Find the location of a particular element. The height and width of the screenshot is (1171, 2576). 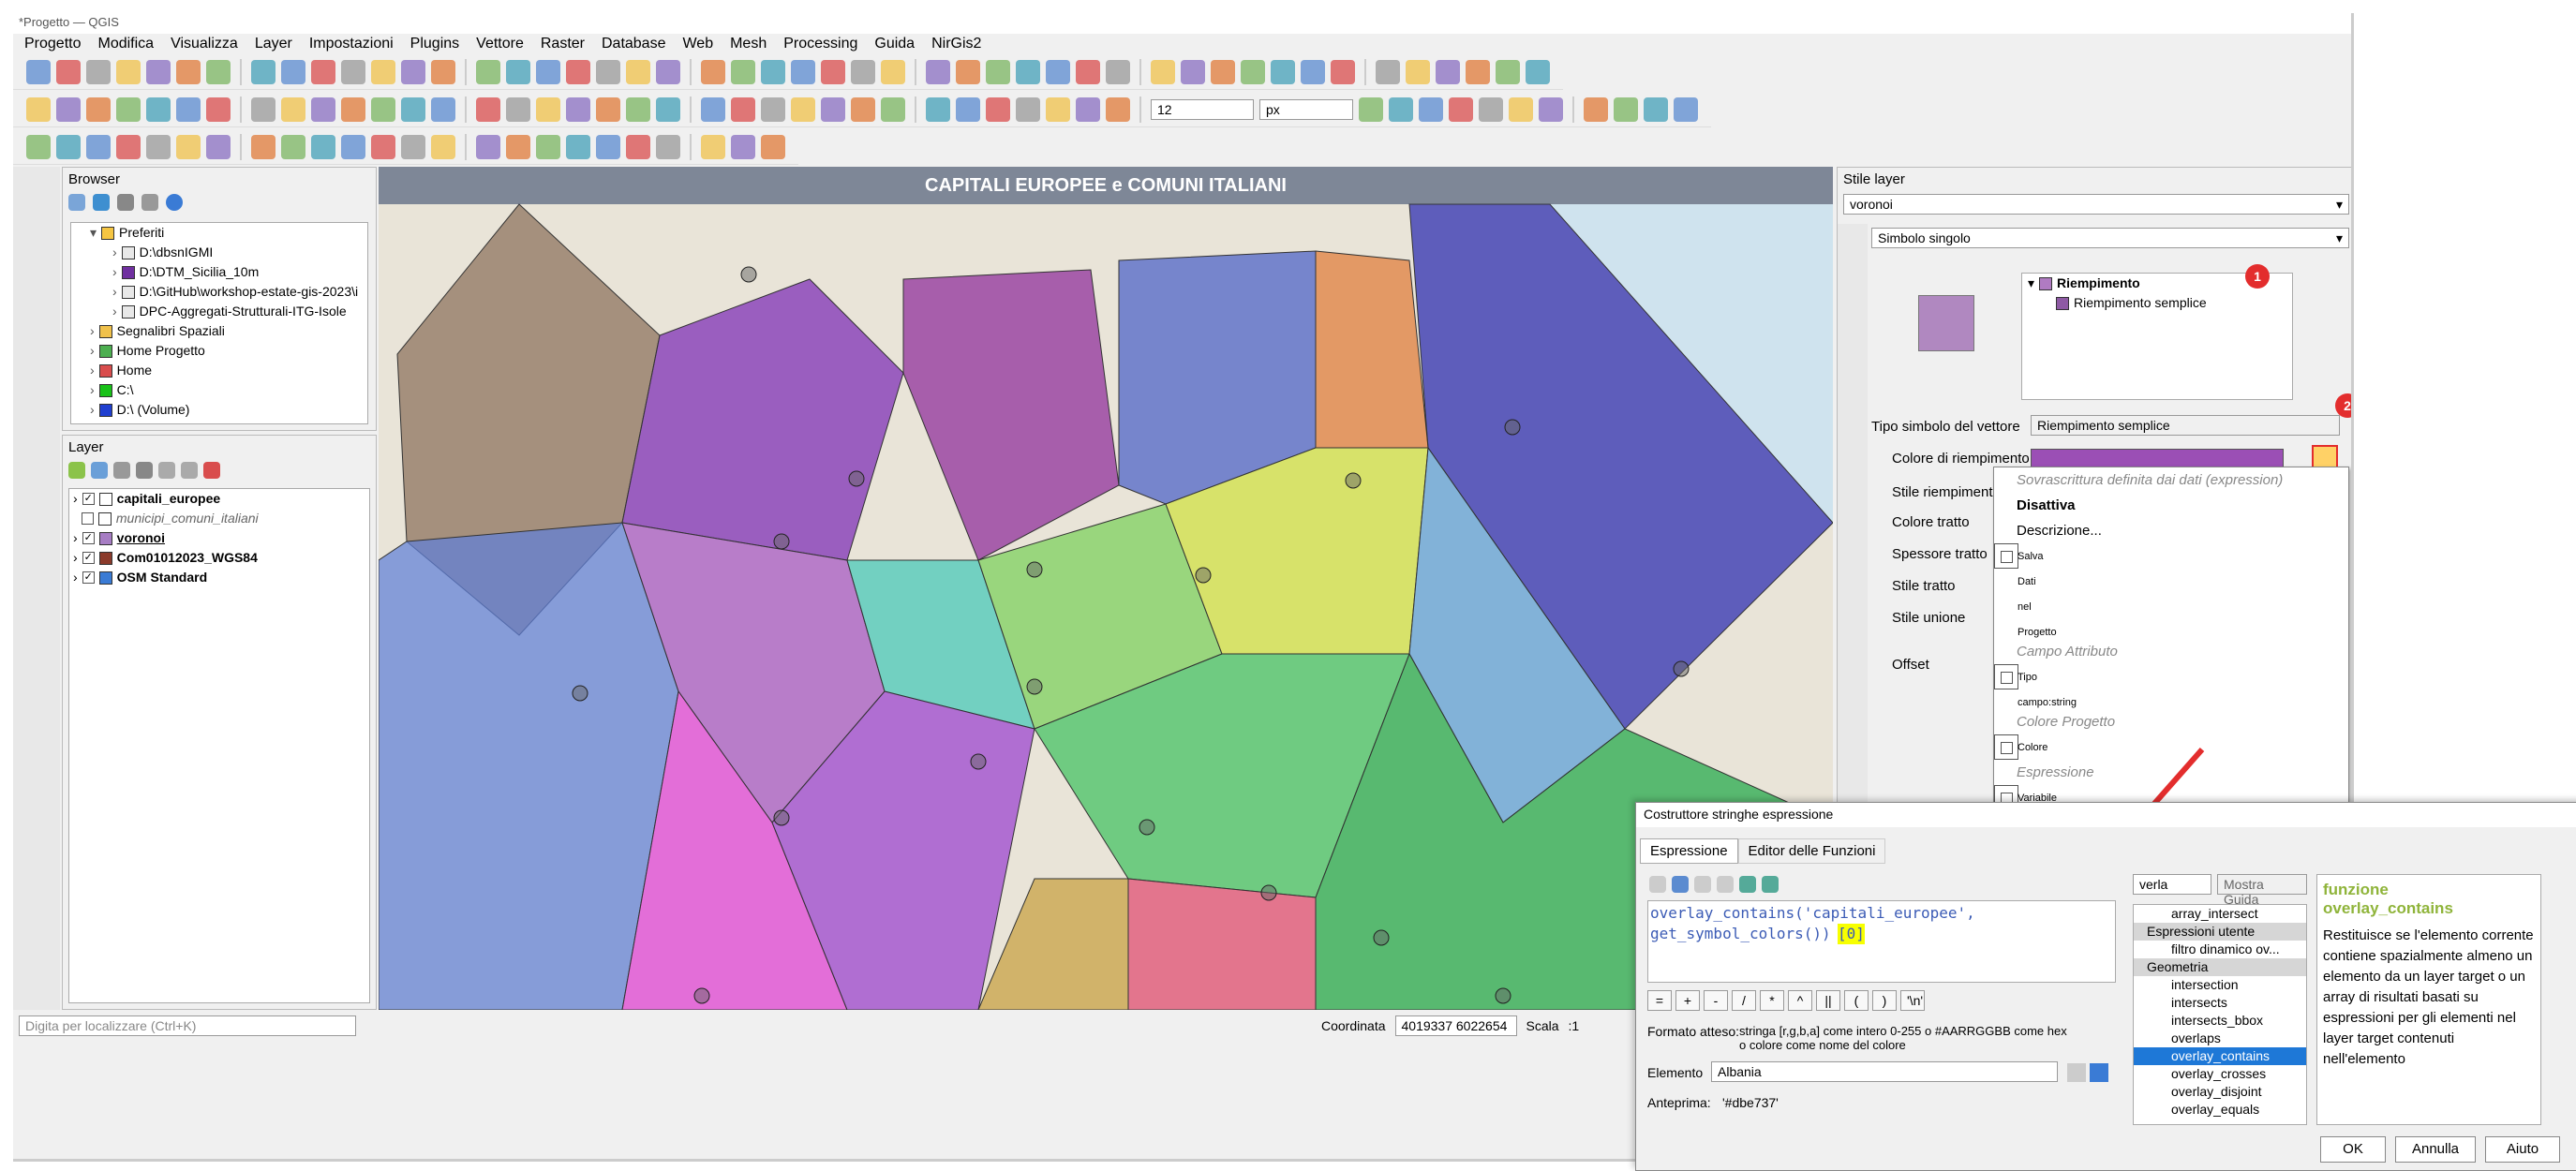

help-button: Aiuto is located at coordinates (2522, 1149).